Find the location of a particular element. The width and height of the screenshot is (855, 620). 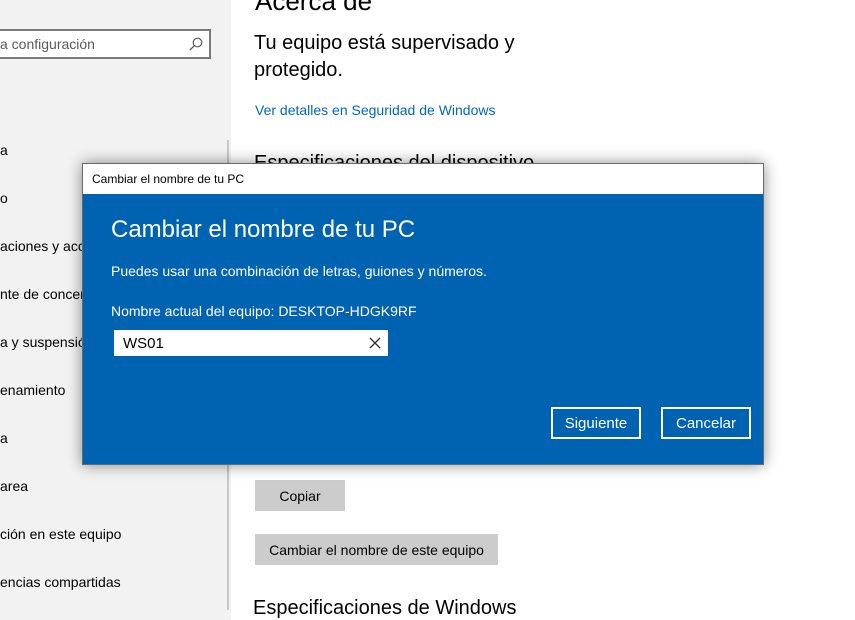

dialog-titlebar: Cambiar el nombre de tu PC is located at coordinates (423, 179).